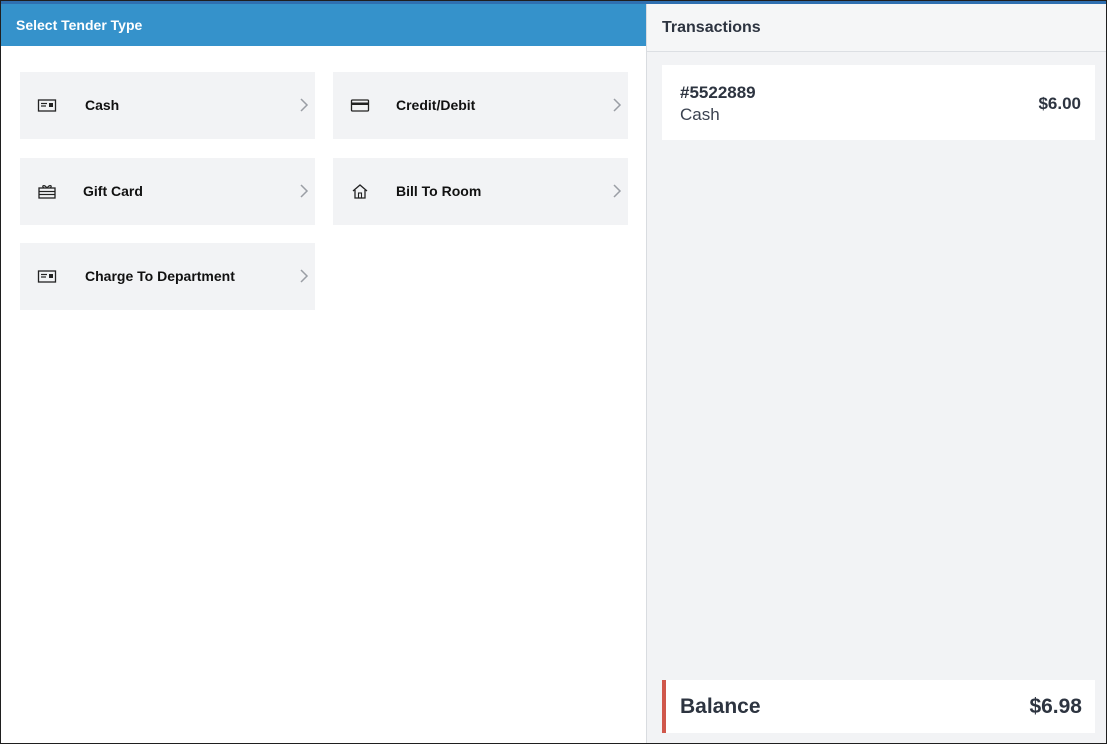 The height and width of the screenshot is (744, 1107). Describe the element at coordinates (167, 191) in the screenshot. I see `tender-button-gift-card: Gift Card` at that location.